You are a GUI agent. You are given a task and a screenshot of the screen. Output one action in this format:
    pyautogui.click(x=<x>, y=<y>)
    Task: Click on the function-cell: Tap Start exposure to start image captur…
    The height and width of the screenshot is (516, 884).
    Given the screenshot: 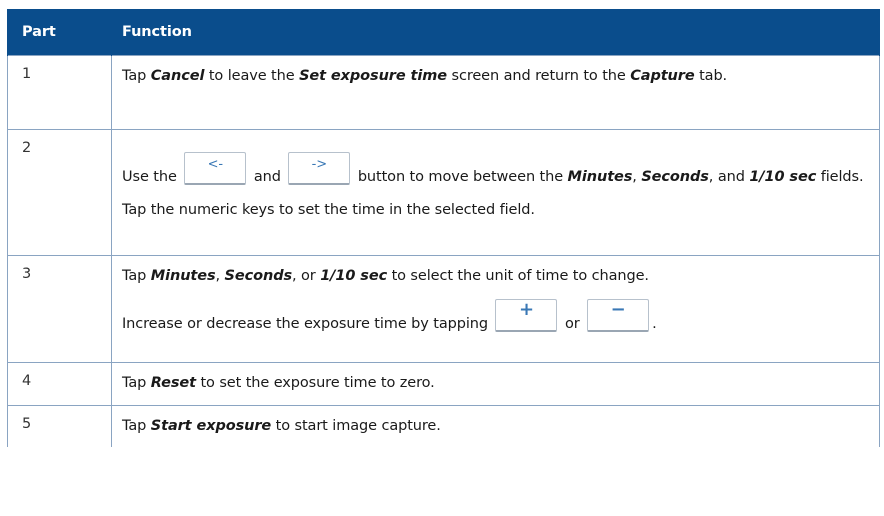 What is the action you would take?
    pyautogui.click(x=495, y=426)
    